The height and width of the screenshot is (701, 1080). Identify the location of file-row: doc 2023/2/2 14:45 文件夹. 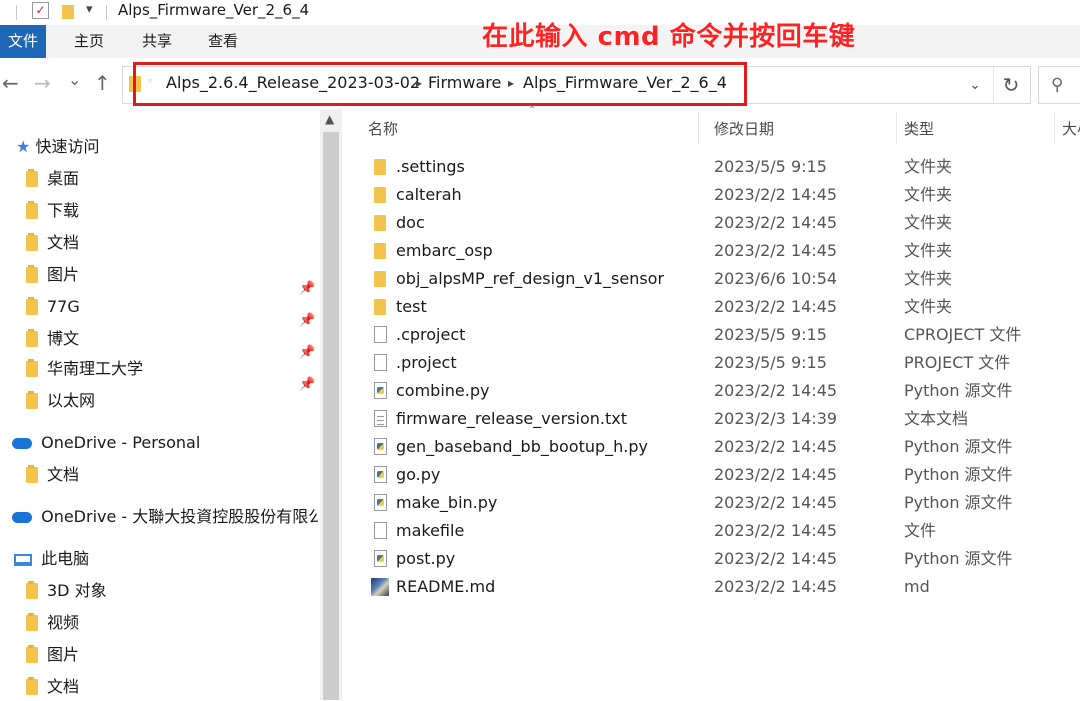
(711, 223).